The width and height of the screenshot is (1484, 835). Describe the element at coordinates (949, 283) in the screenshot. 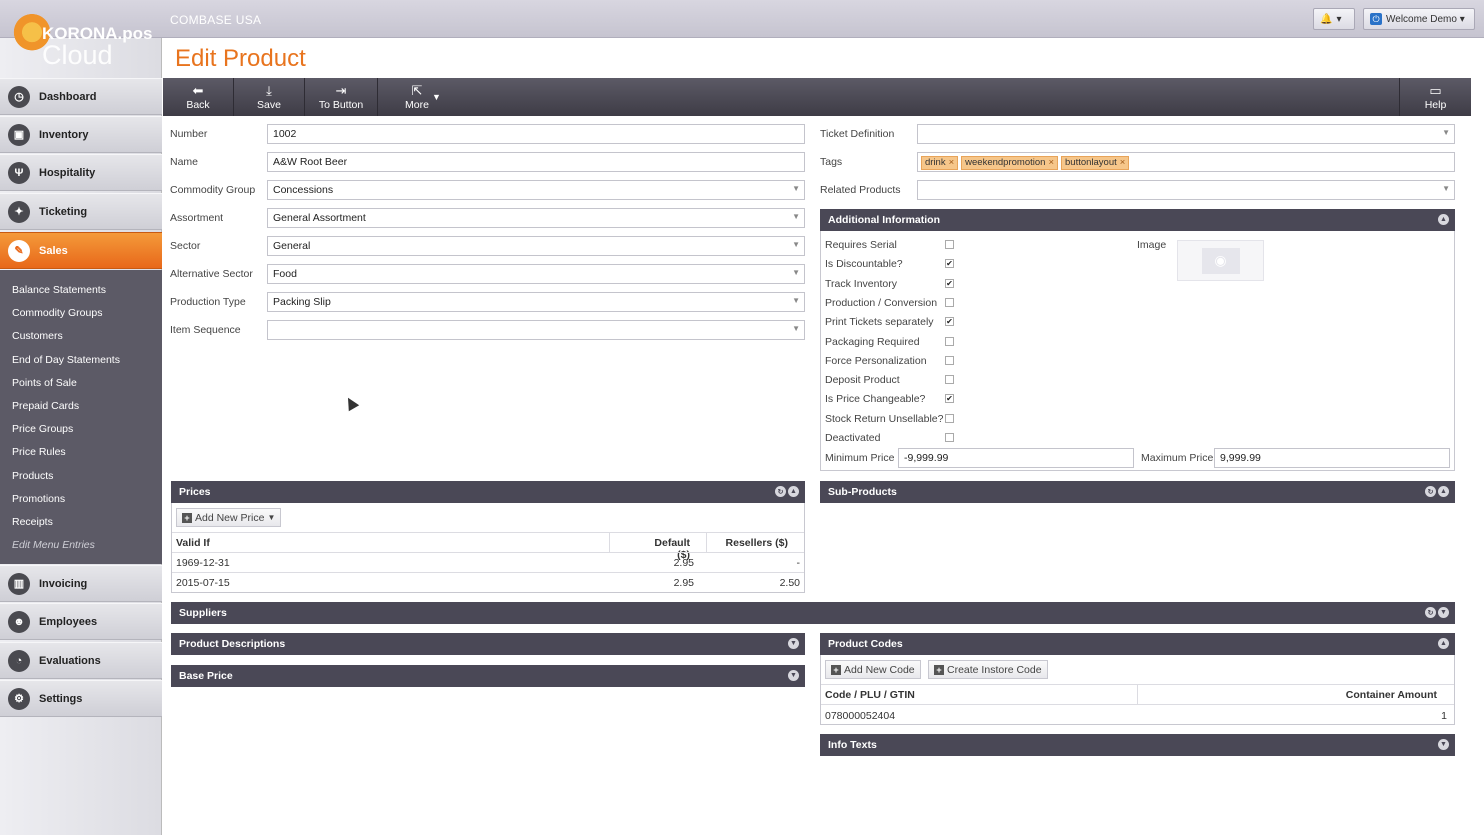

I see `checkbox-track-inventory: ✔` at that location.